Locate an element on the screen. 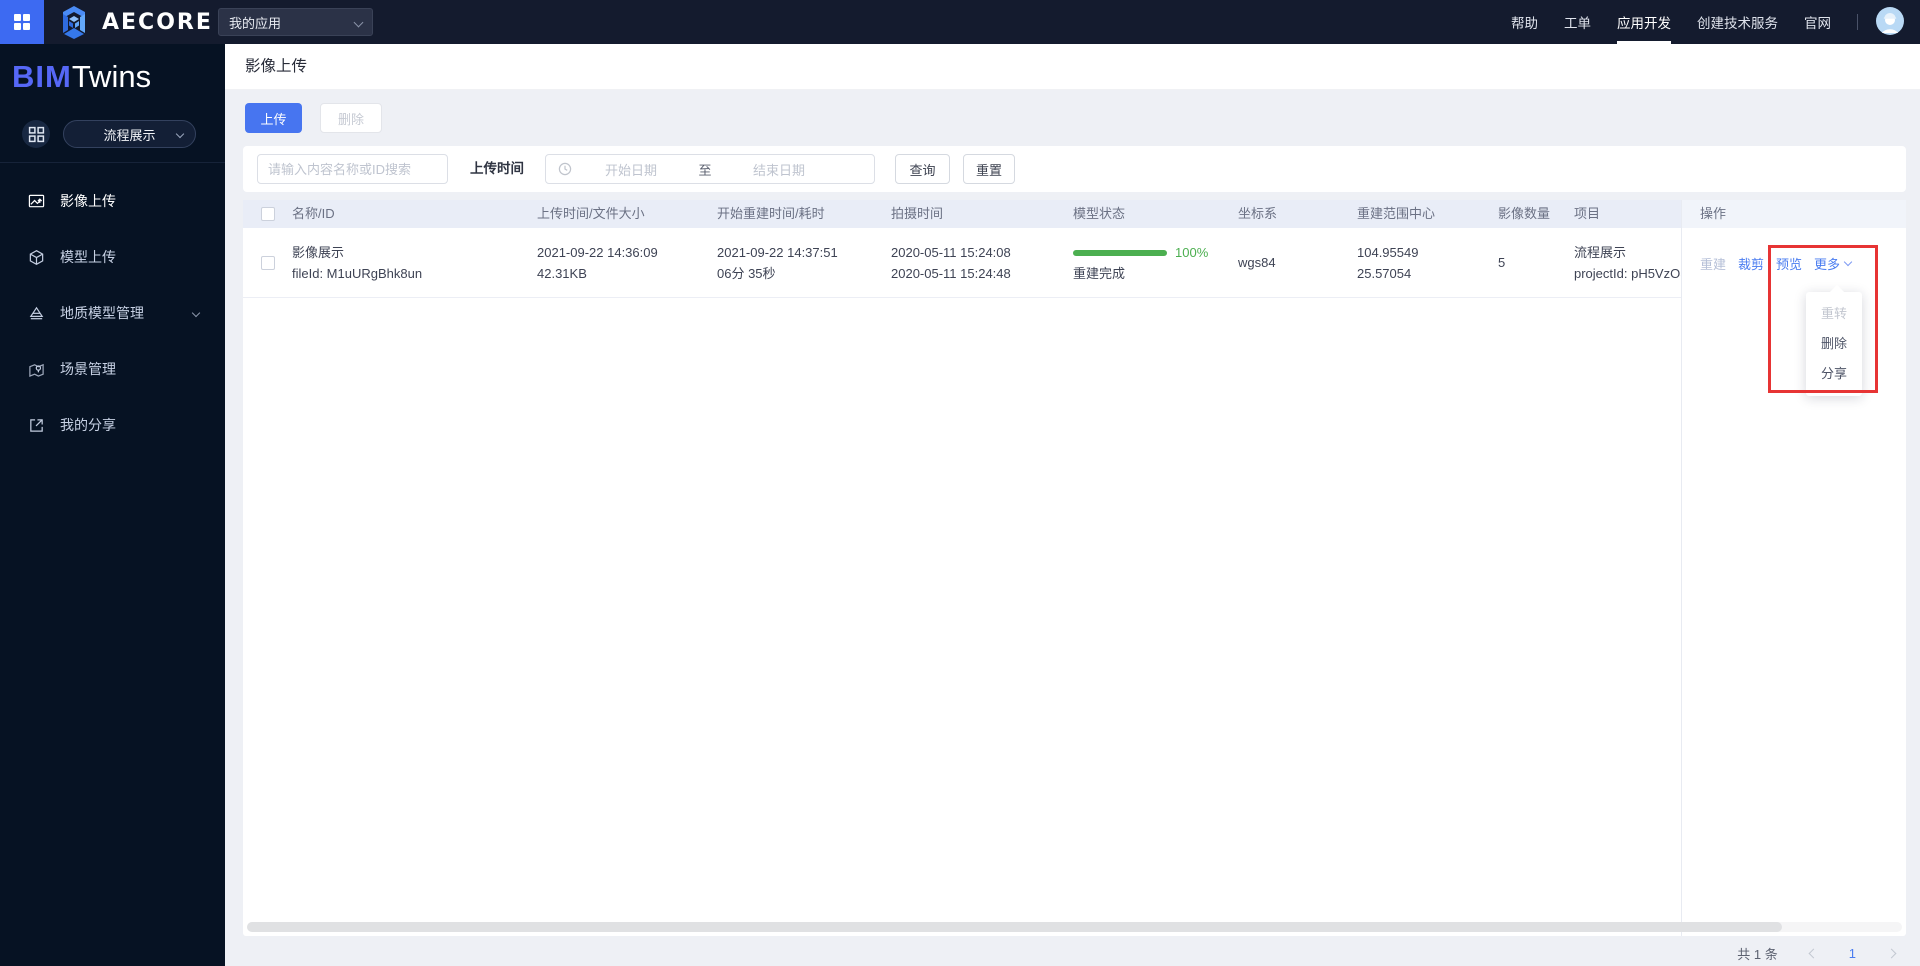  chevron-right-icon is located at coordinates (1891, 953).